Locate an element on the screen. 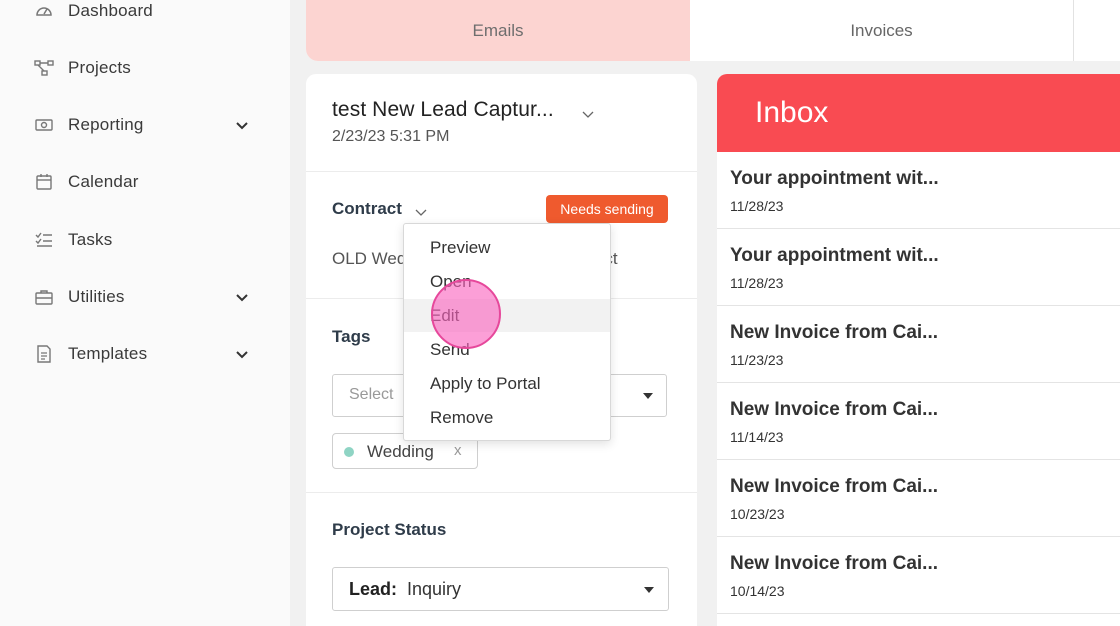 This screenshot has width=1120, height=626. sidebar-item-label: Calendar is located at coordinates (103, 181).